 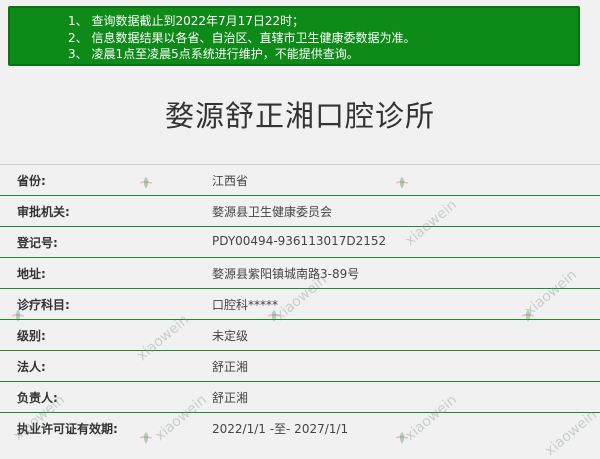 What do you see at coordinates (31, 336) in the screenshot?
I see `row-label: 级别:` at bounding box center [31, 336].